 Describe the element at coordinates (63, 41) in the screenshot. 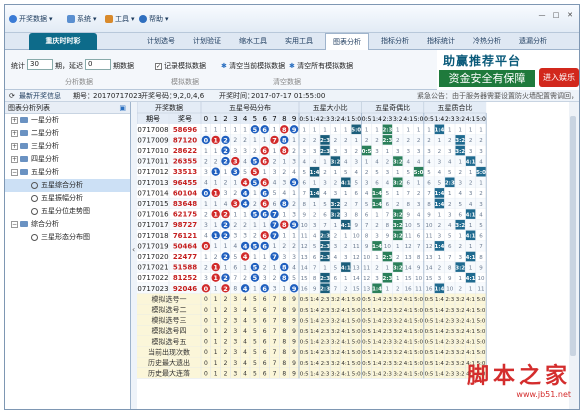

I see `tab-cqssc: 重庆时时彩` at that location.